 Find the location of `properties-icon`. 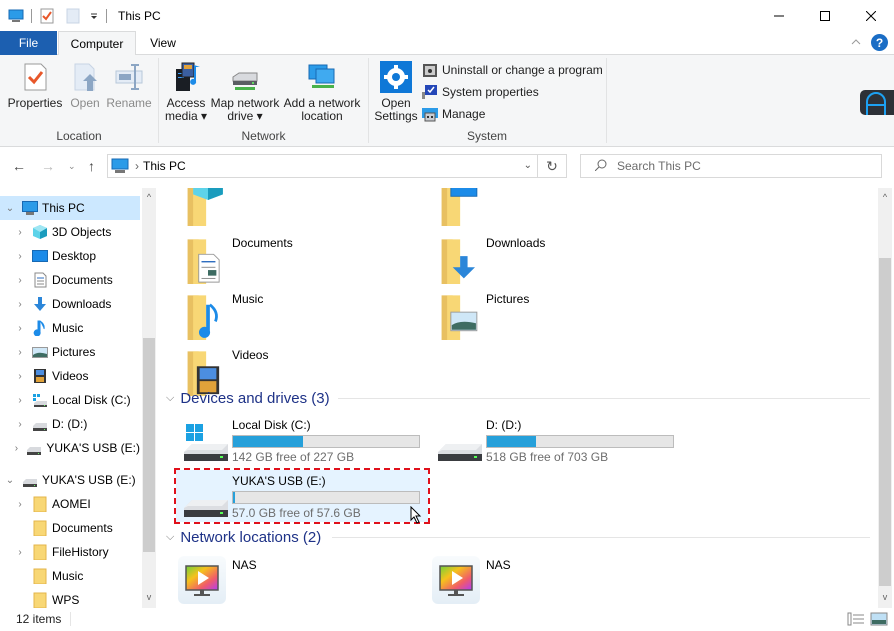

properties-icon is located at coordinates (47, 16).